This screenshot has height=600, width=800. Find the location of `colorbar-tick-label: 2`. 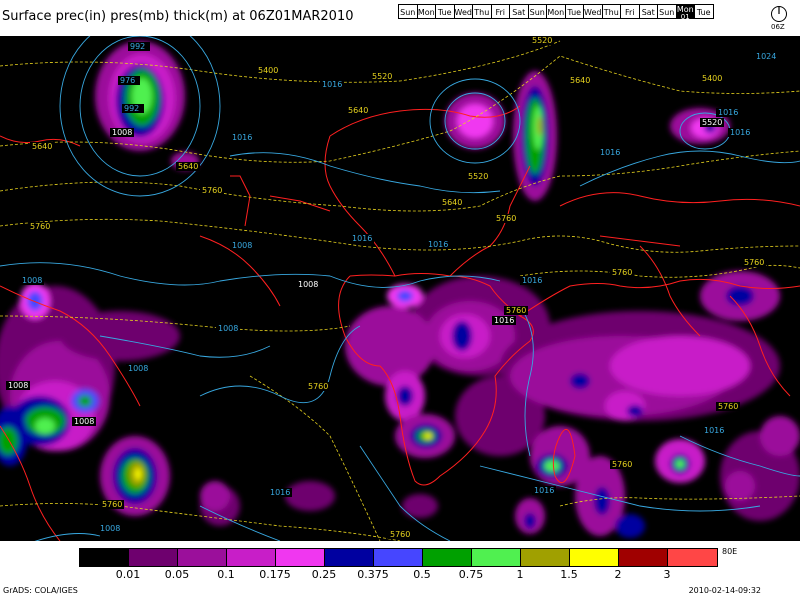

colorbar-tick-label: 2 is located at coordinates (618, 574).